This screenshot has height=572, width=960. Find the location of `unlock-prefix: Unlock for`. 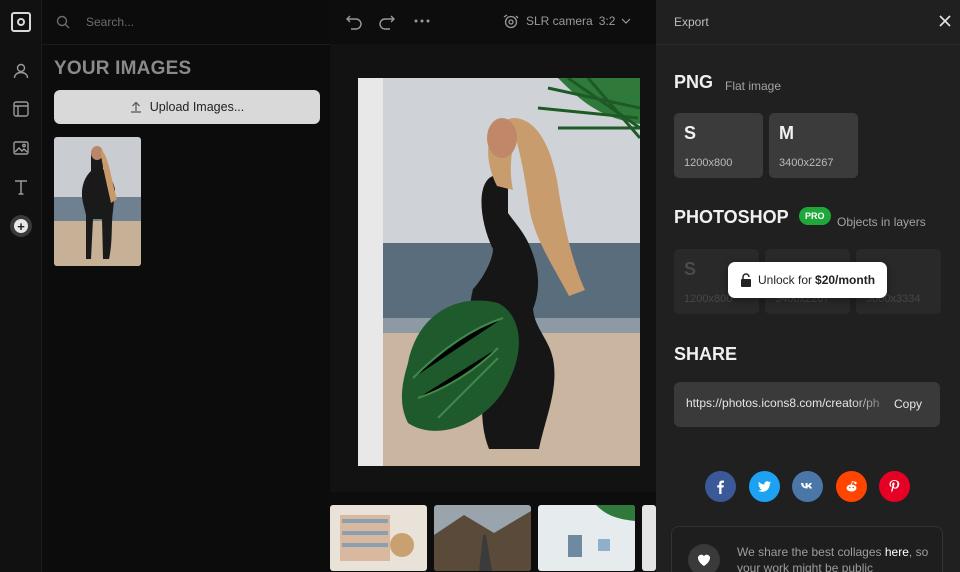

unlock-prefix: Unlock for is located at coordinates (785, 280).